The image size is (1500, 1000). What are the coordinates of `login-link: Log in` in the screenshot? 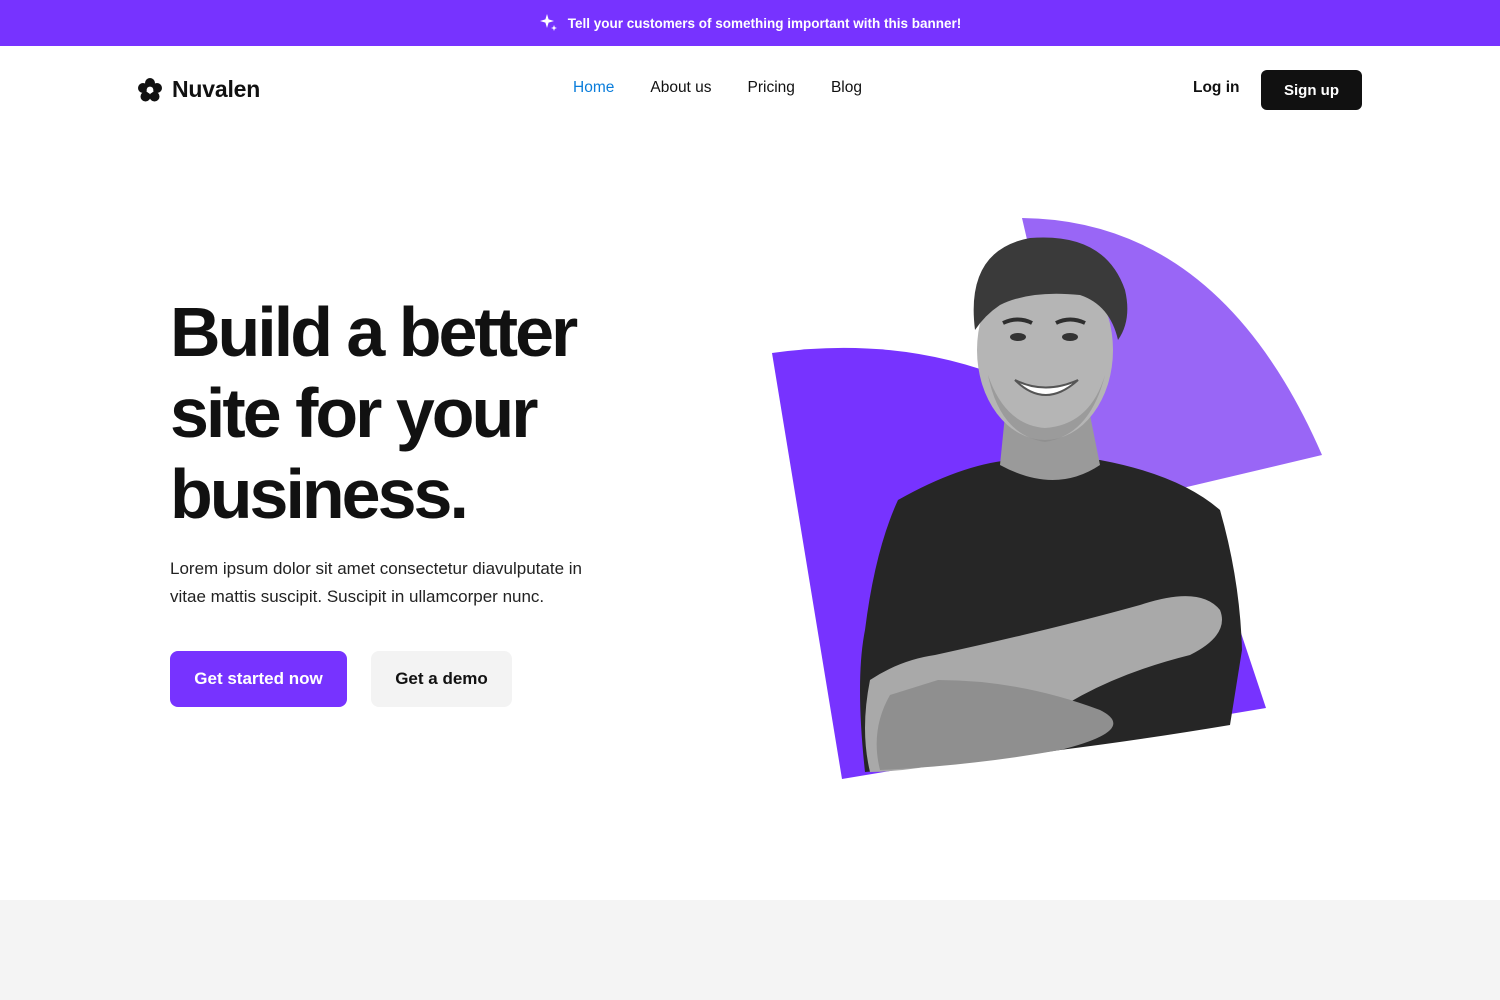 It's located at (1216, 88).